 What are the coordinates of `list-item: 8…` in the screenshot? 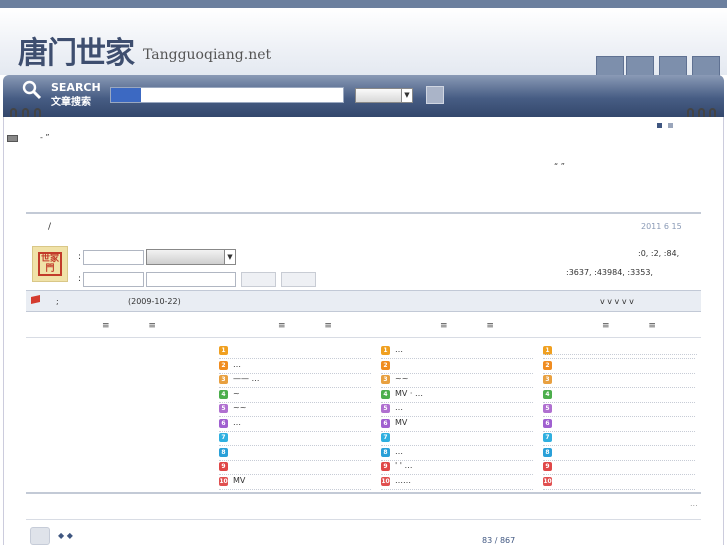 It's located at (457, 454).